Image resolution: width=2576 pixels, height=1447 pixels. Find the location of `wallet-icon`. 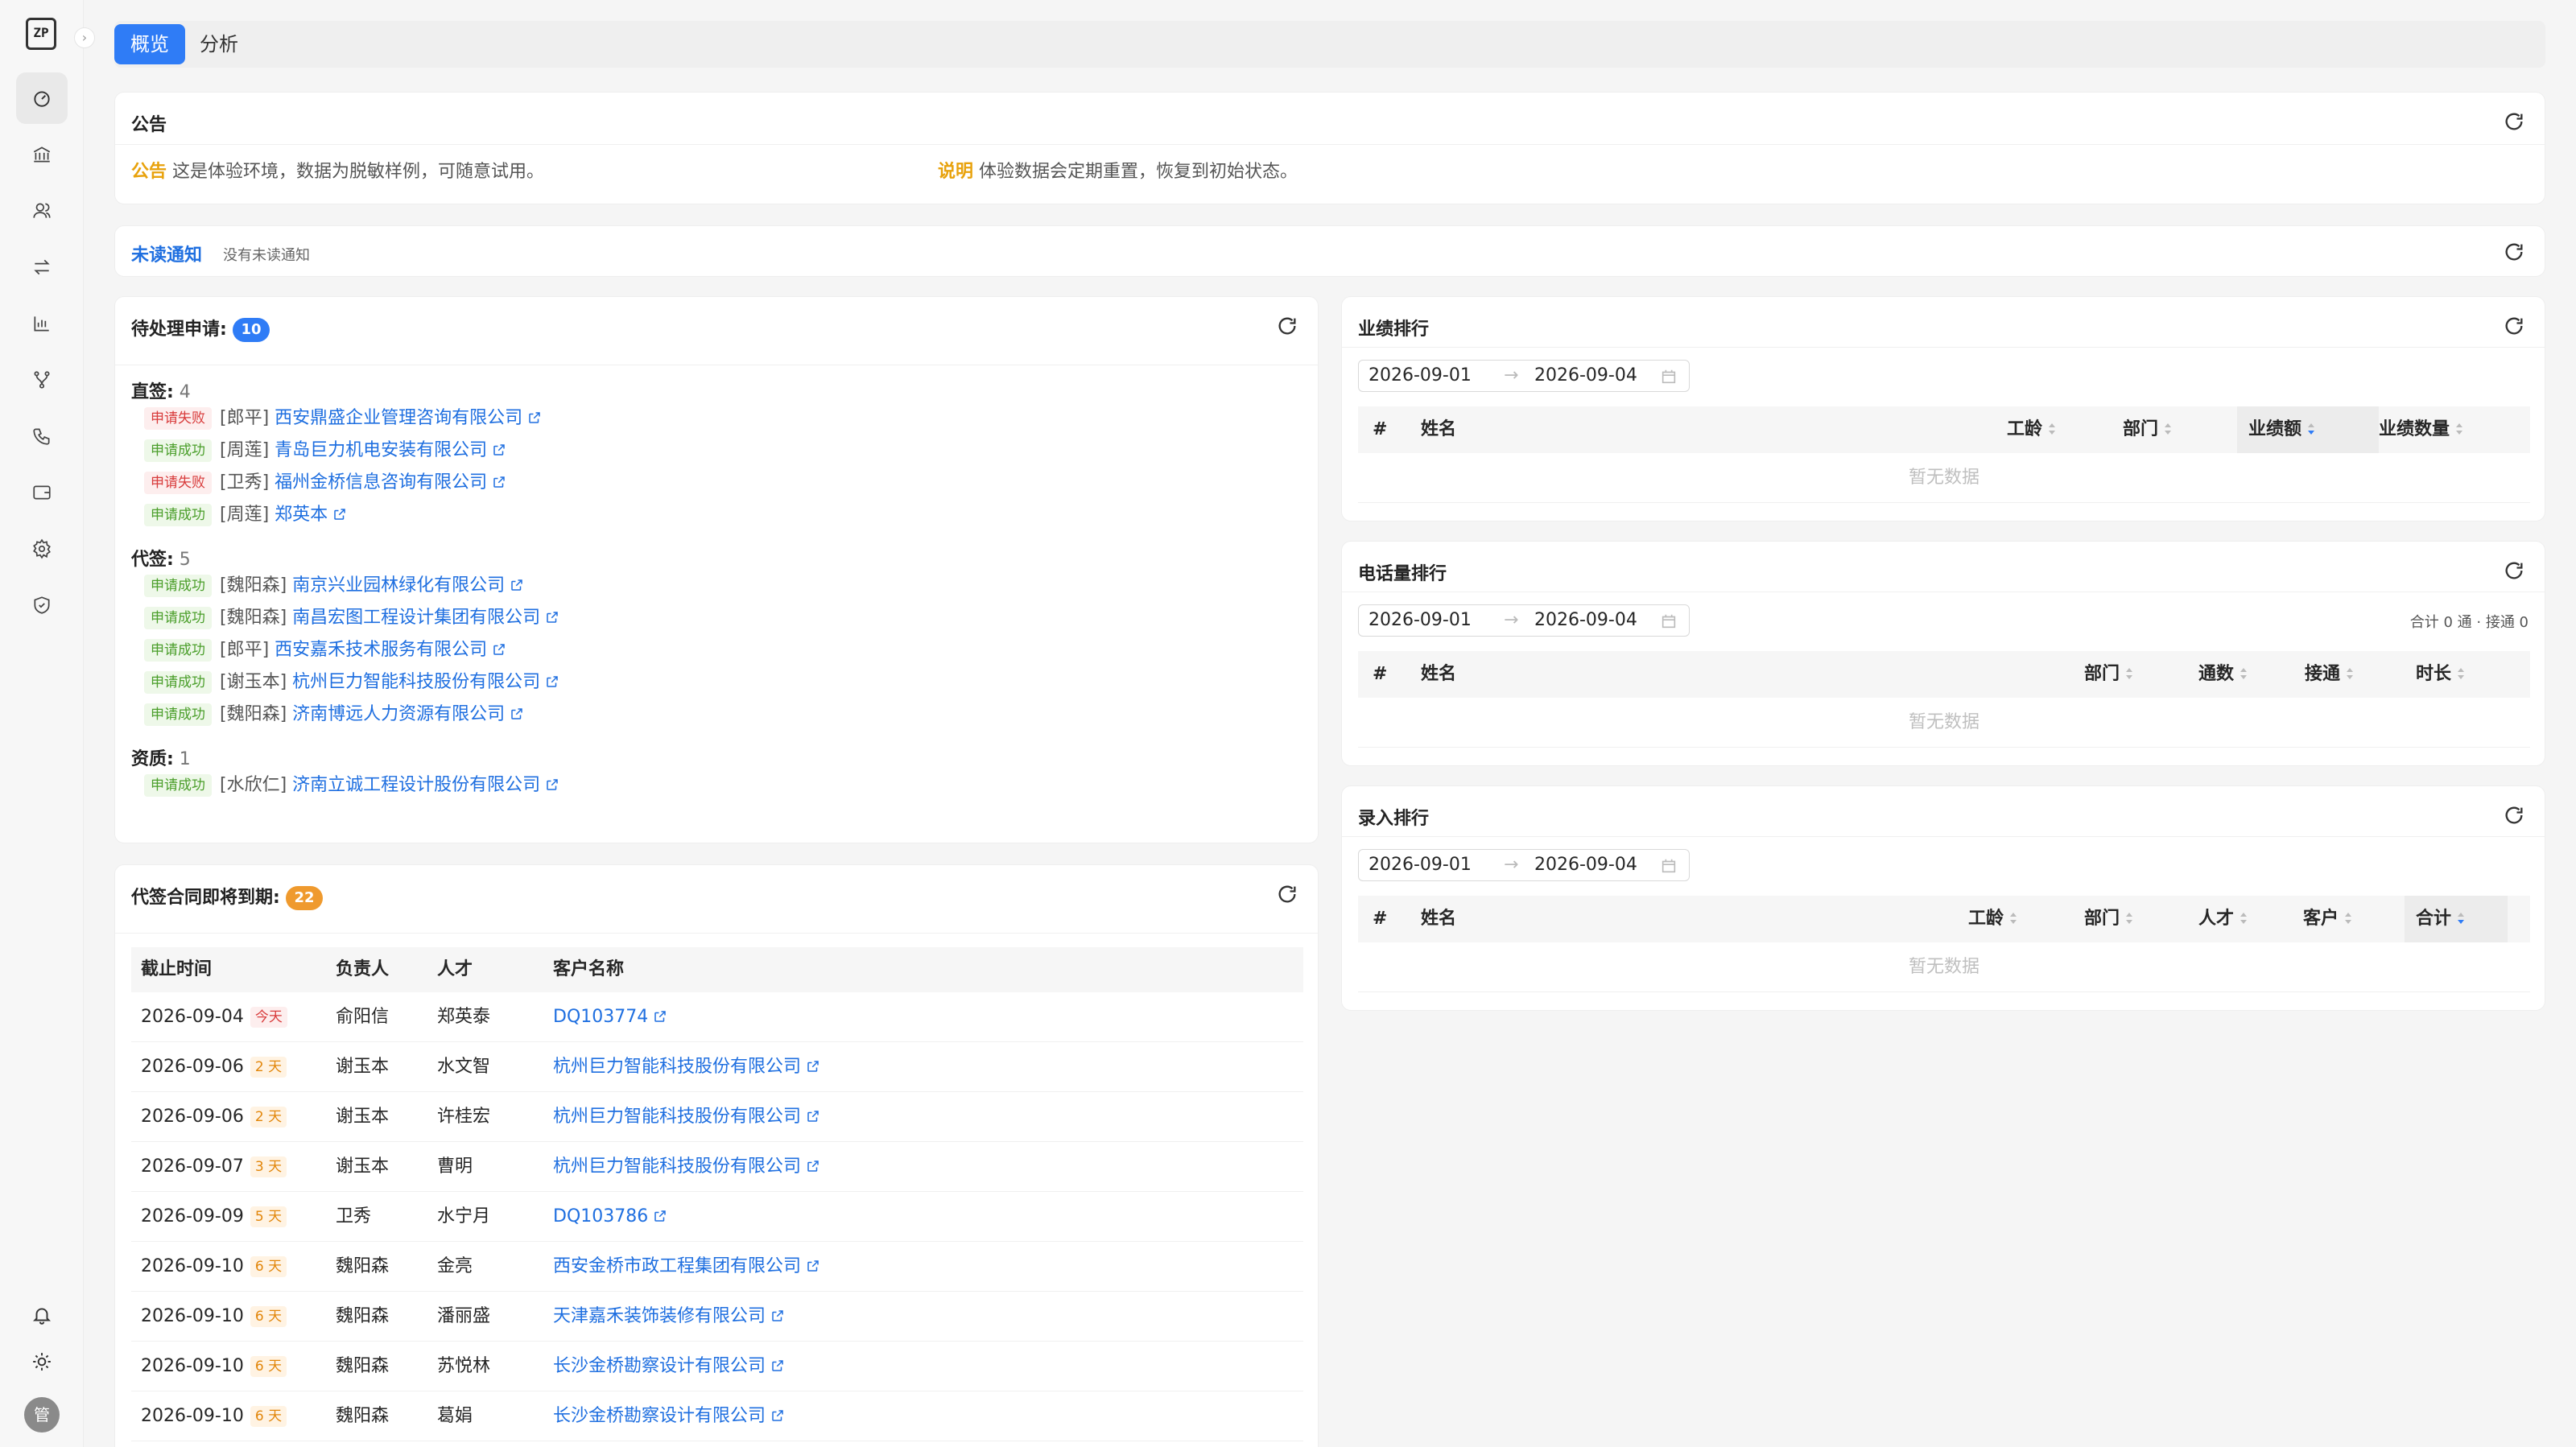

wallet-icon is located at coordinates (42, 493).